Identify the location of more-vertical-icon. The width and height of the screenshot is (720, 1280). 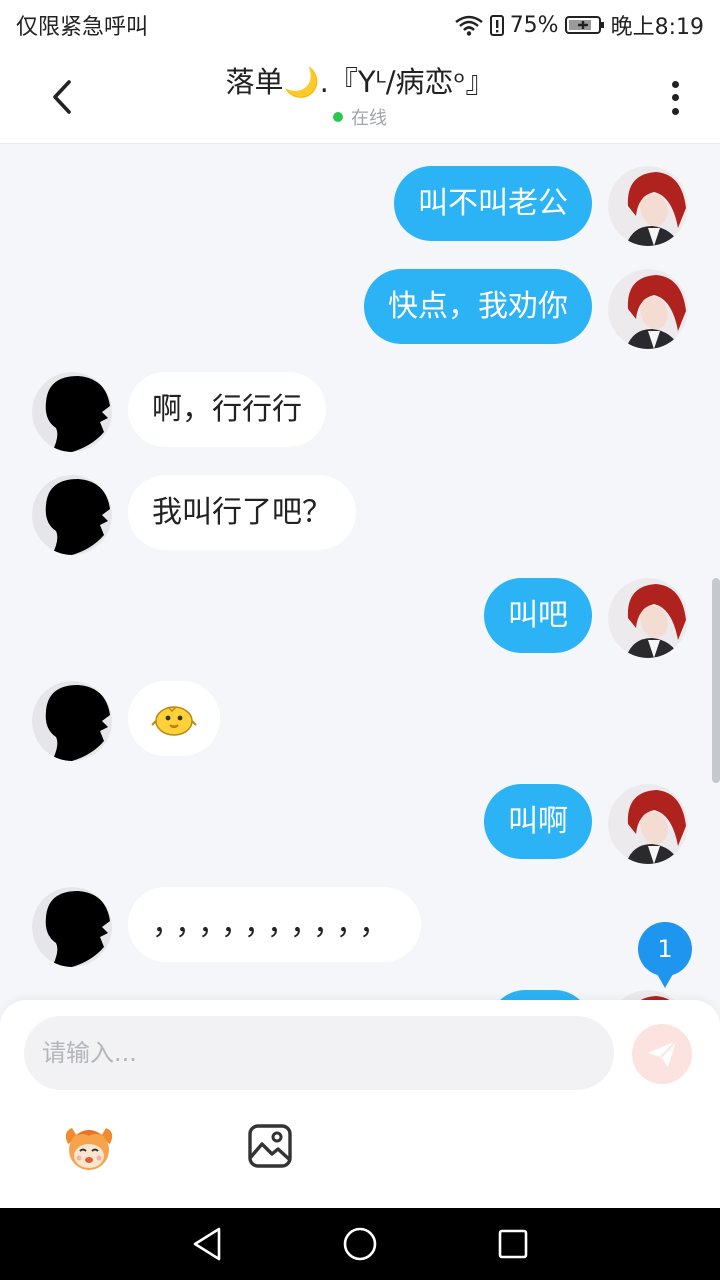
(675, 85).